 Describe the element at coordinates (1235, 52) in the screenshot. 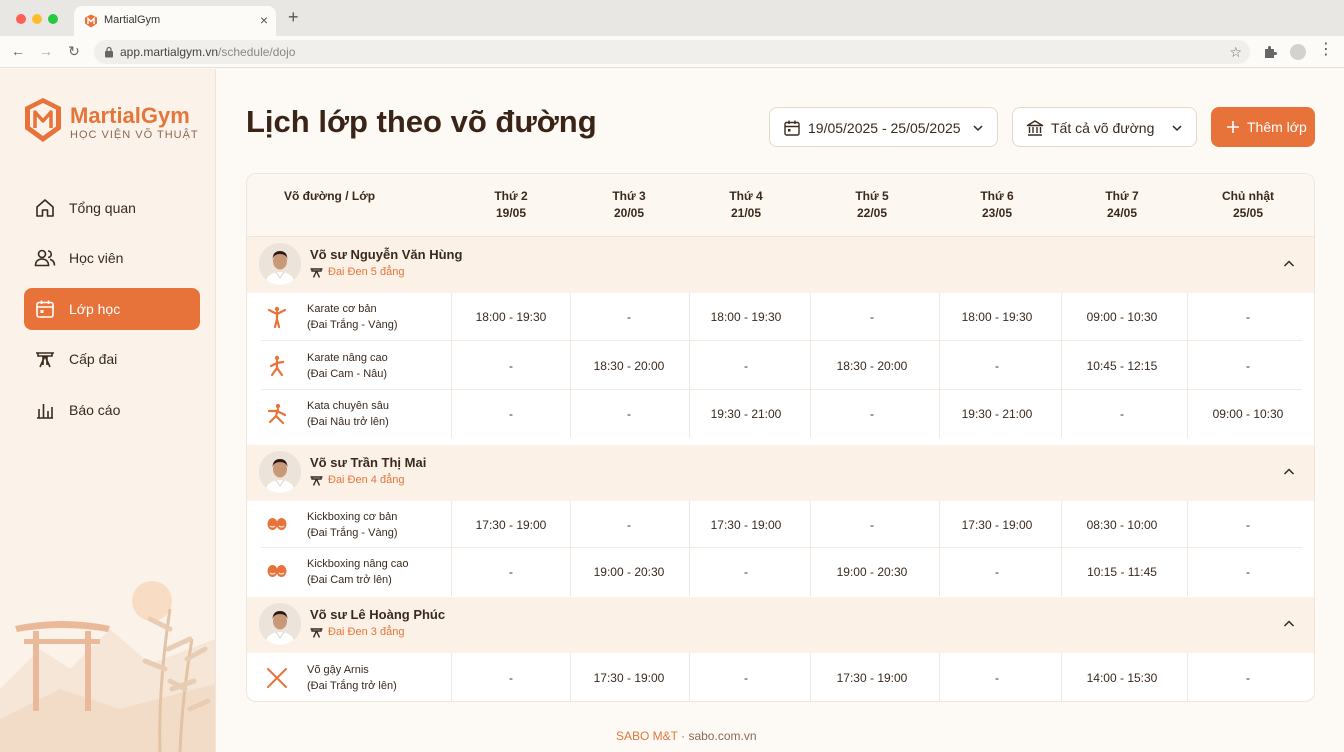

I see `bookmark-star-icon: ☆` at that location.